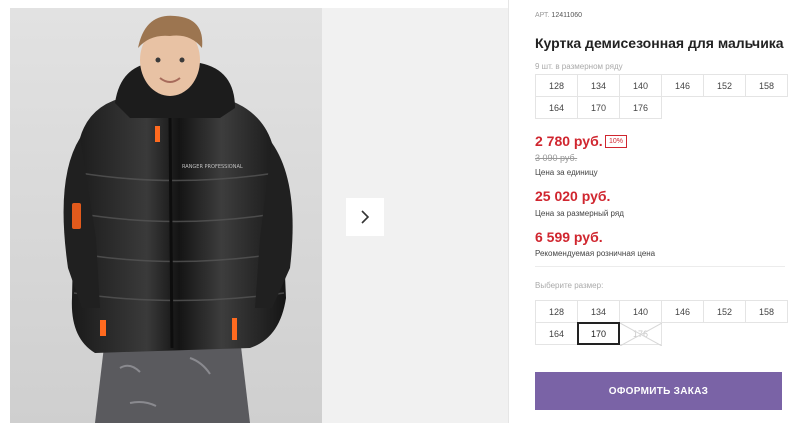 This screenshot has width=800, height=423. What do you see at coordinates (682, 85) in the screenshot?
I see `pack-size-cell: 146` at bounding box center [682, 85].